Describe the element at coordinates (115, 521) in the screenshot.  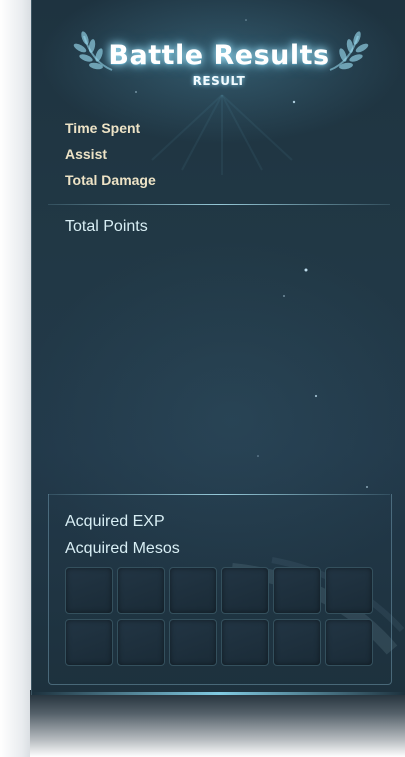
I see `acquired-exp-label: Acquired EXP` at that location.